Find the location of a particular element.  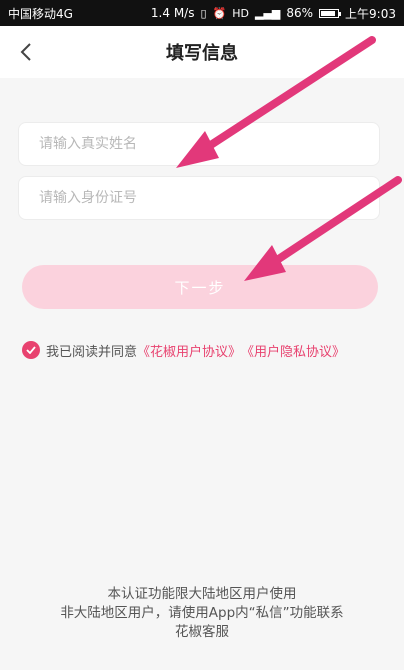

signal-icon: ▂▄▆ is located at coordinates (267, 13).